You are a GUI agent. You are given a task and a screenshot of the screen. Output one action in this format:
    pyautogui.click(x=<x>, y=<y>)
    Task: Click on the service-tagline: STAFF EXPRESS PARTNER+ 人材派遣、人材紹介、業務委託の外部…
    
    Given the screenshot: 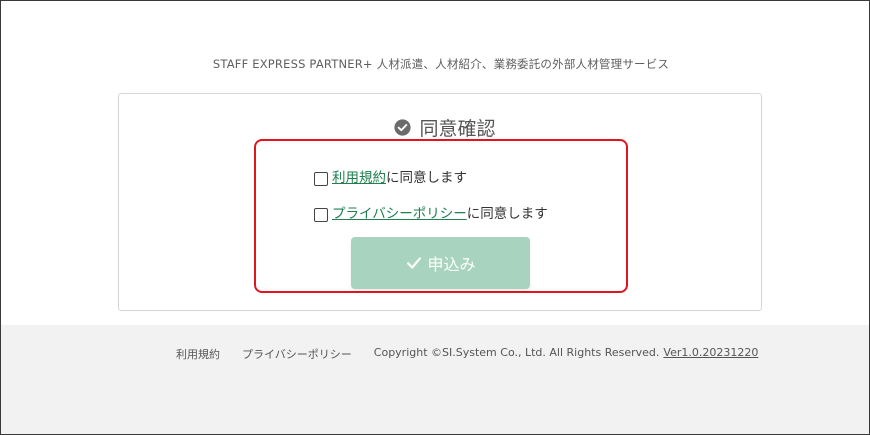 What is the action you would take?
    pyautogui.click(x=441, y=64)
    